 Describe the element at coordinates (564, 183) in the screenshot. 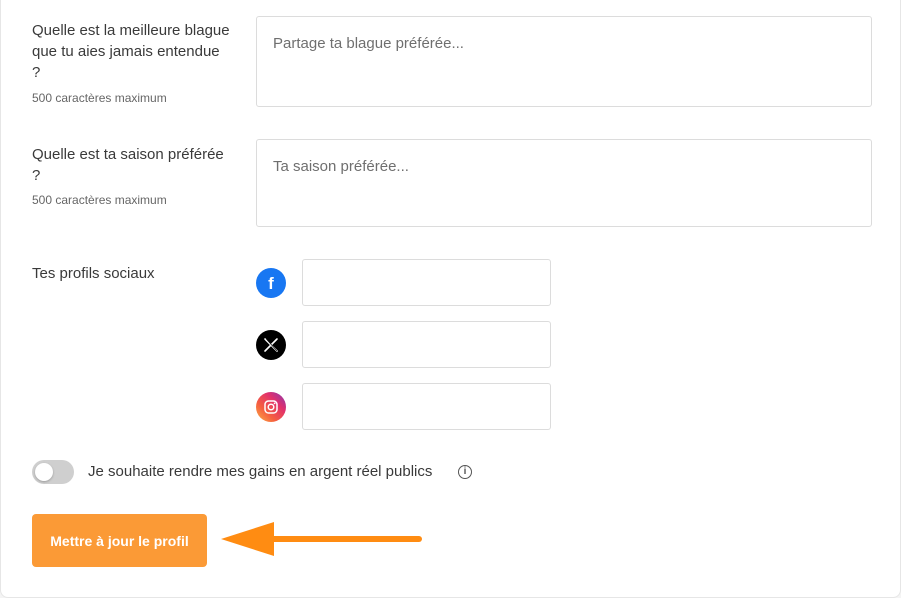

I see `season-textarea` at that location.